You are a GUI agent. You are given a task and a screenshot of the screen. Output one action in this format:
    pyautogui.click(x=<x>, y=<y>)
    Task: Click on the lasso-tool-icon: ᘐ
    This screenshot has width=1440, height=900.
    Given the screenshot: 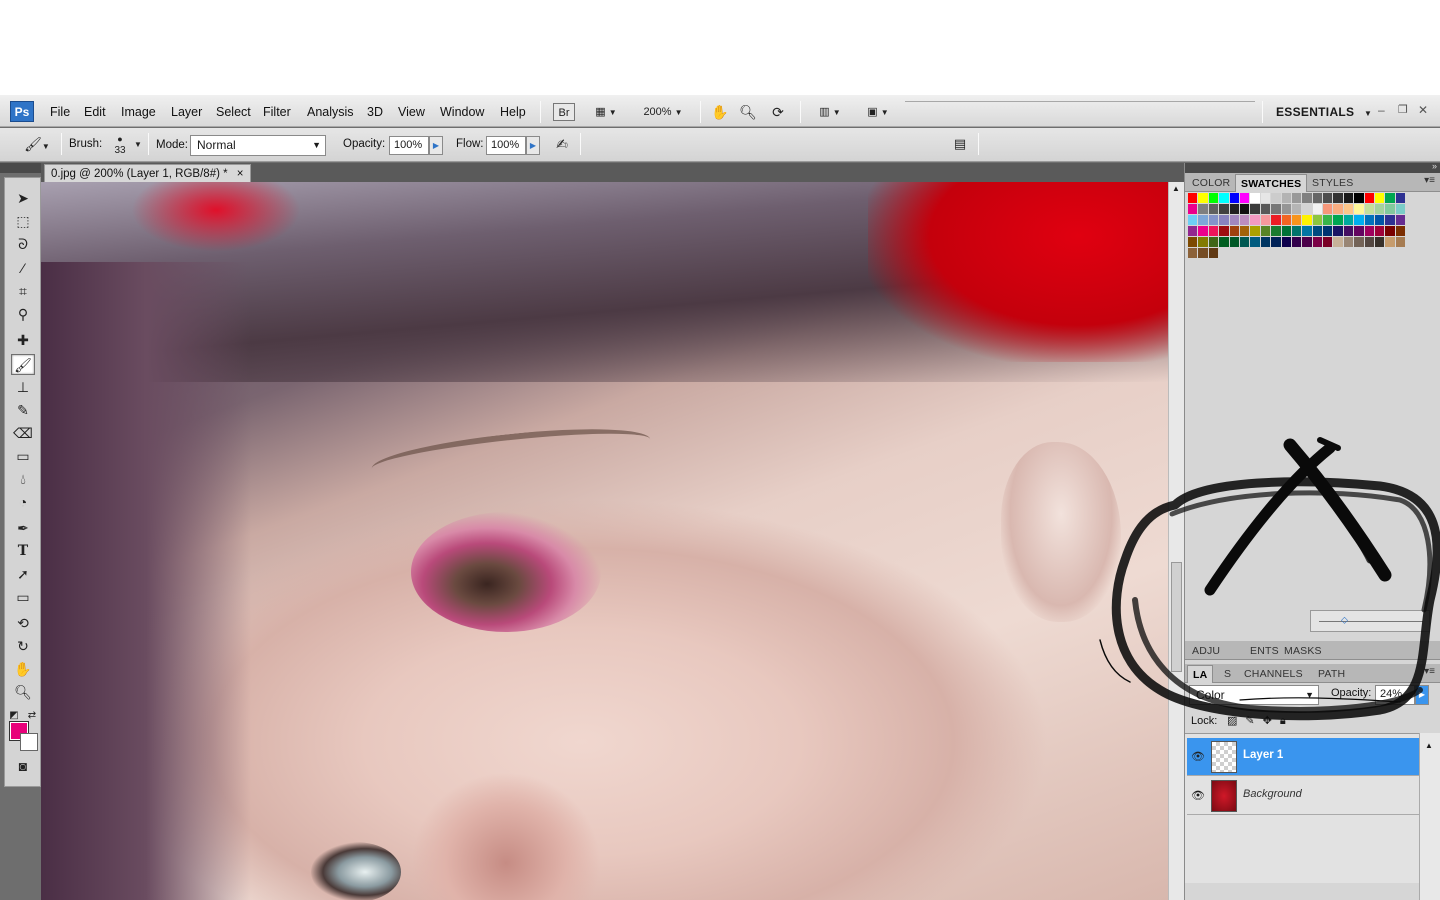 What is the action you would take?
    pyautogui.click(x=23, y=244)
    